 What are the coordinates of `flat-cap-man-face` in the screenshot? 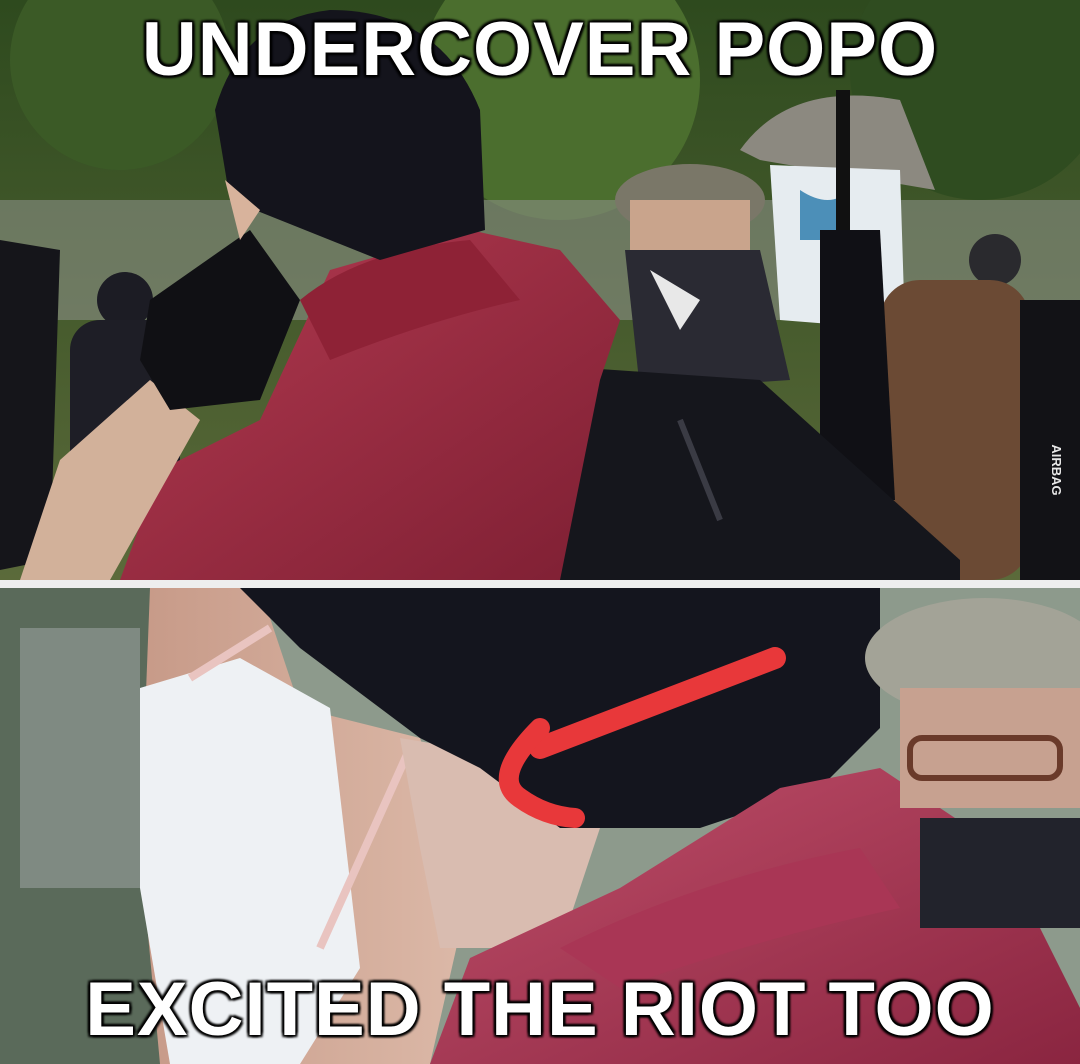 It's located at (990, 748).